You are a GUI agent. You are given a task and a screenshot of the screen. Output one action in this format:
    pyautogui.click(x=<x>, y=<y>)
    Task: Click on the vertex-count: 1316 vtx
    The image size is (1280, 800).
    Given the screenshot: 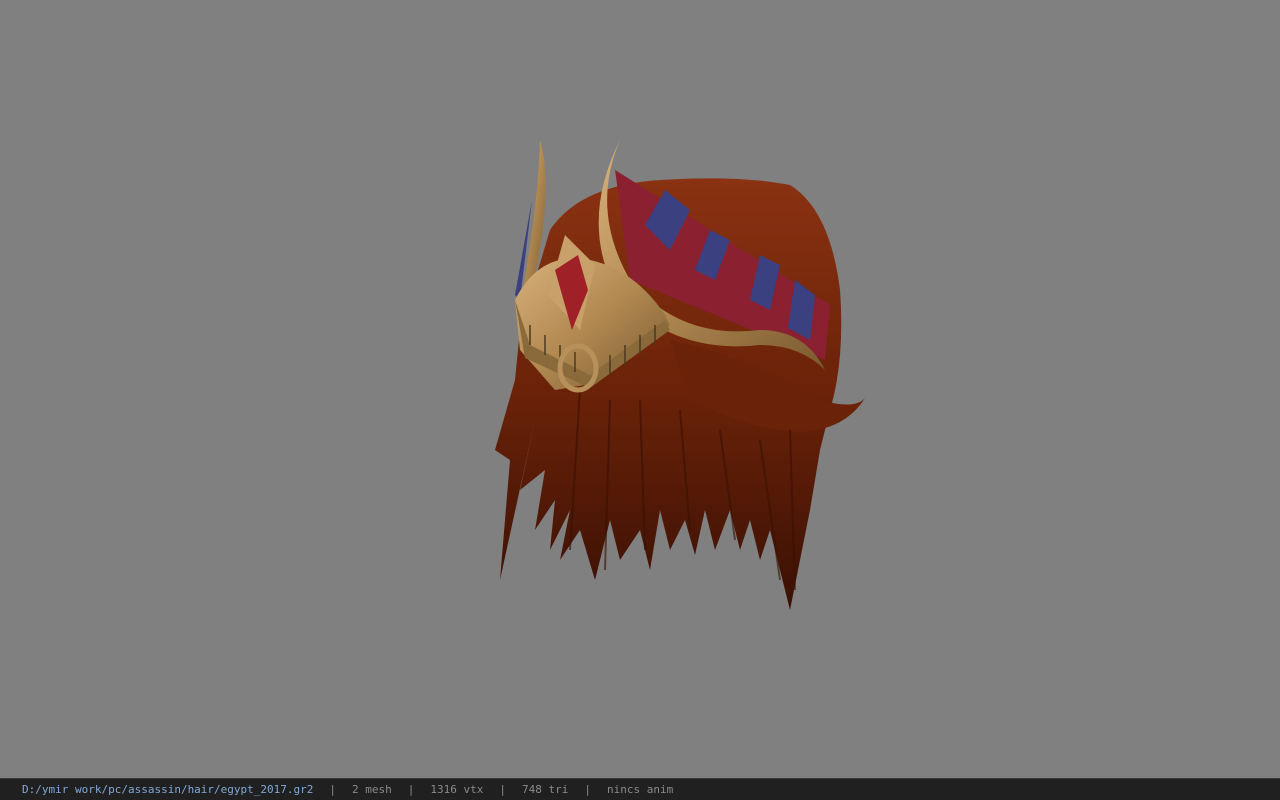 What is the action you would take?
    pyautogui.click(x=457, y=789)
    